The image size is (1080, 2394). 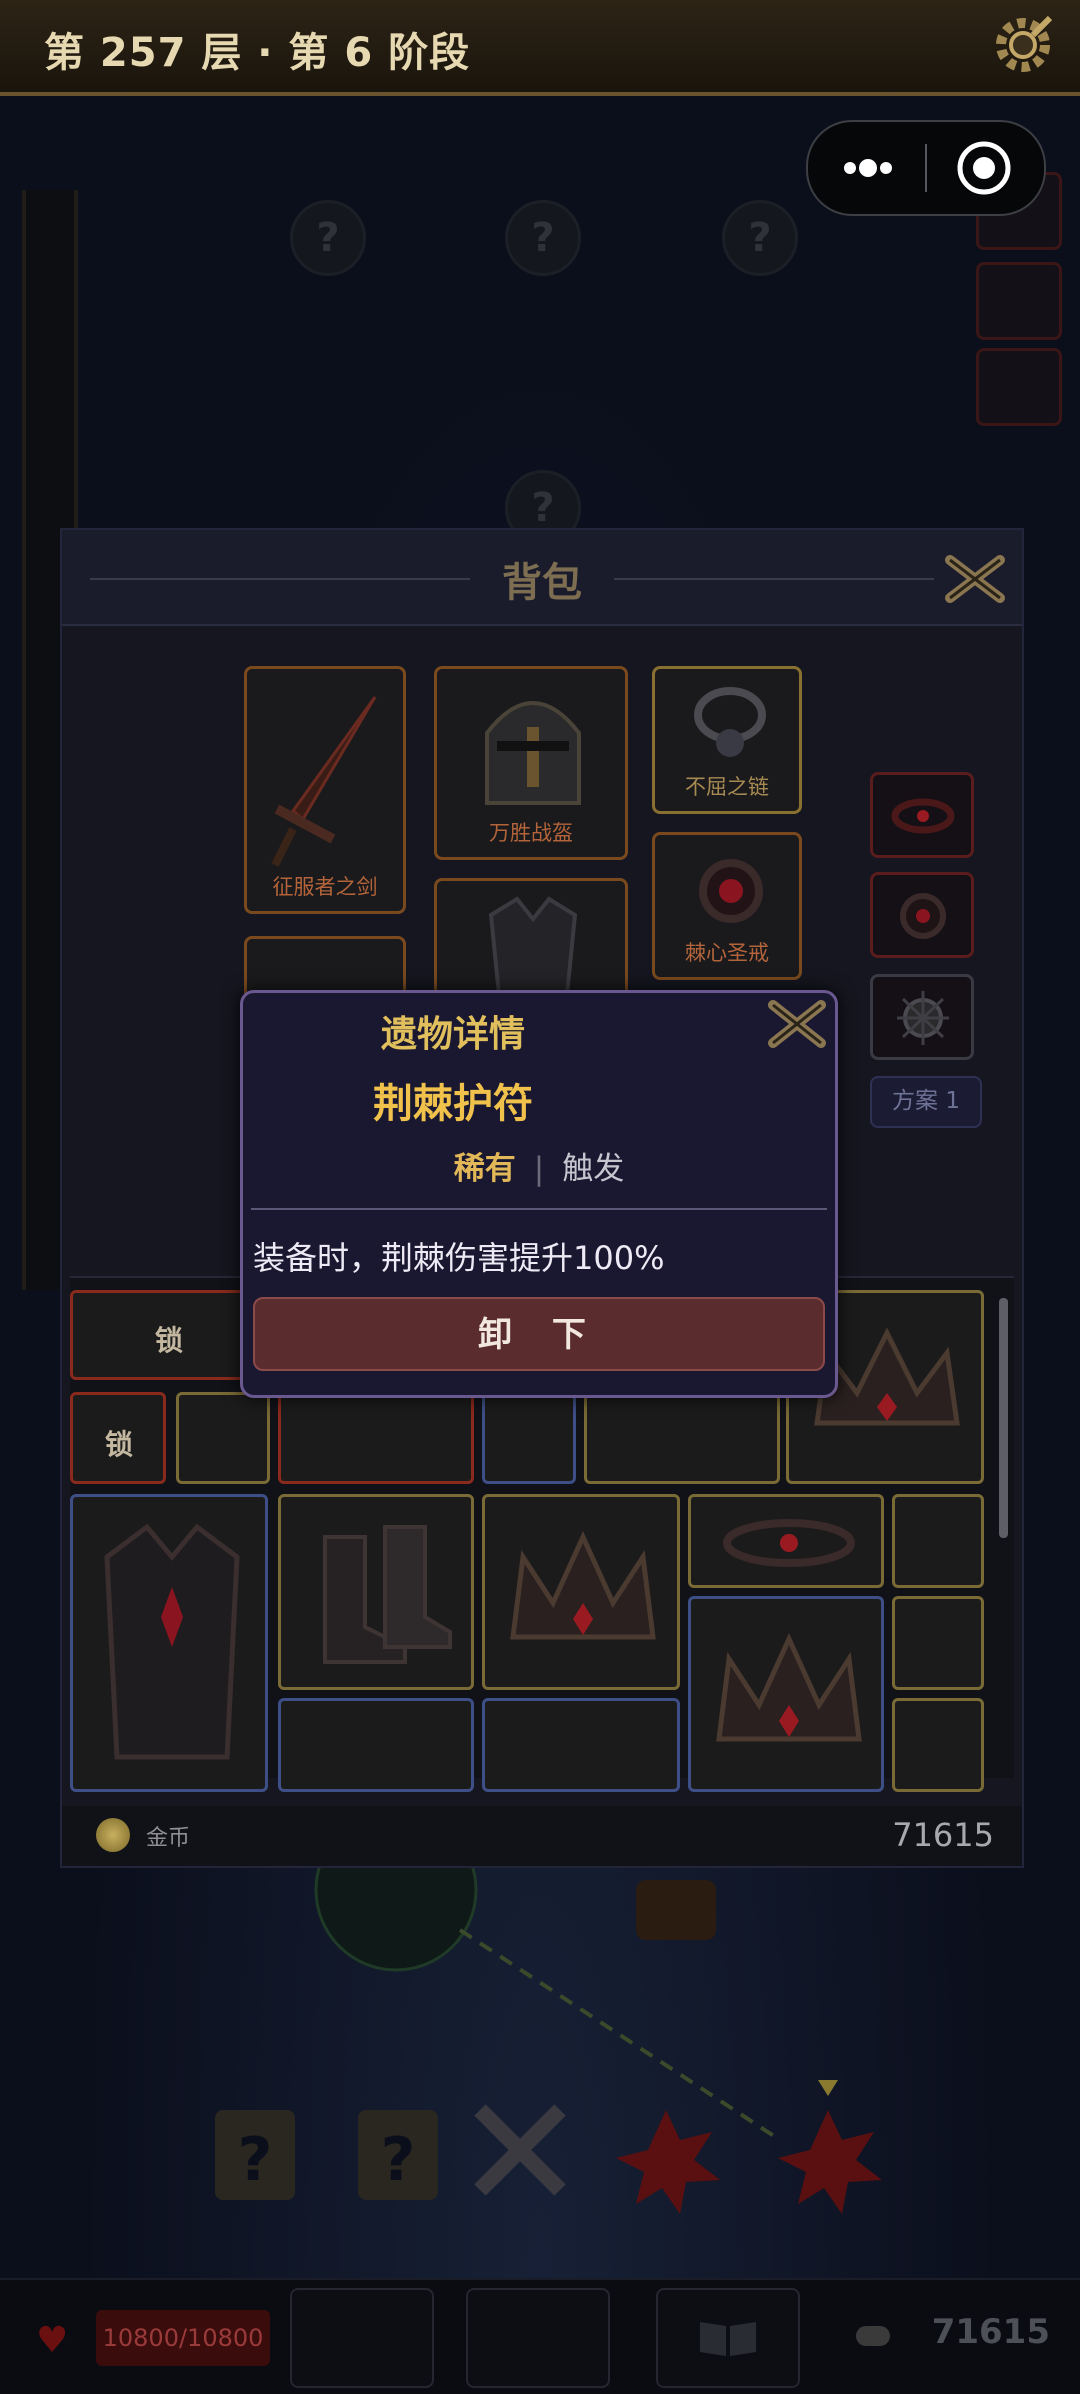 What do you see at coordinates (396, 1916) in the screenshot?
I see `battle-node-icon` at bounding box center [396, 1916].